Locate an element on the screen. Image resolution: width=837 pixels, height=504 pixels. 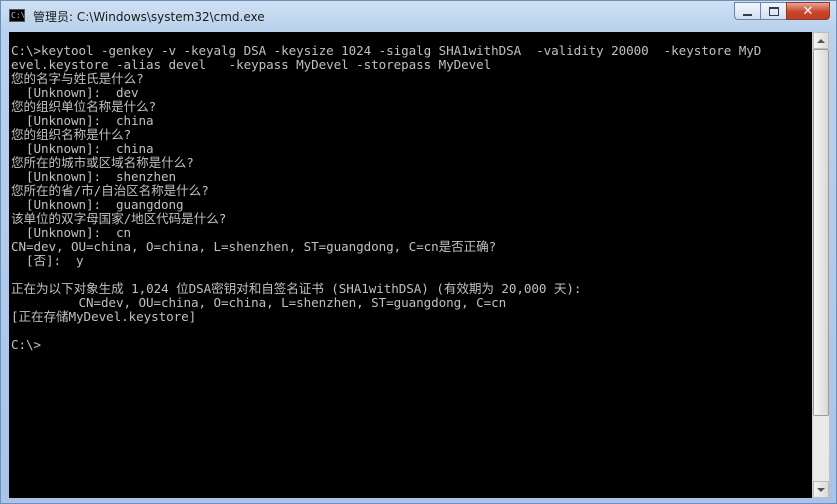
console-line: 您所在的城市或区域名称是什么? is located at coordinates (102, 162).